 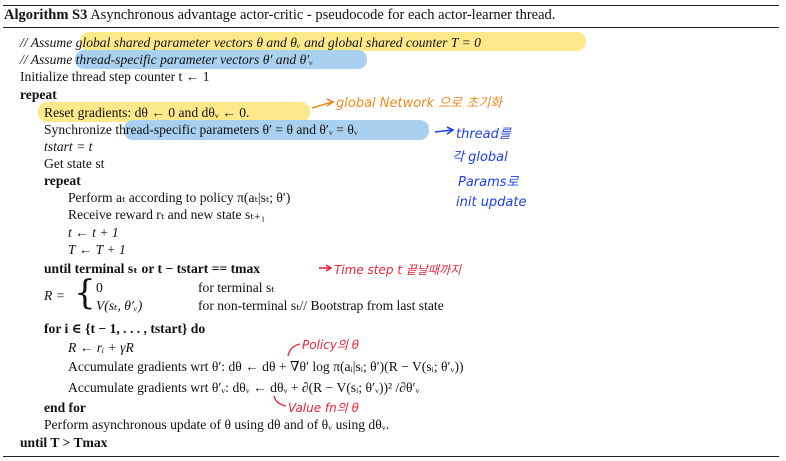 I want to click on note-thread-line-2: 각 global, so click(x=480, y=157).